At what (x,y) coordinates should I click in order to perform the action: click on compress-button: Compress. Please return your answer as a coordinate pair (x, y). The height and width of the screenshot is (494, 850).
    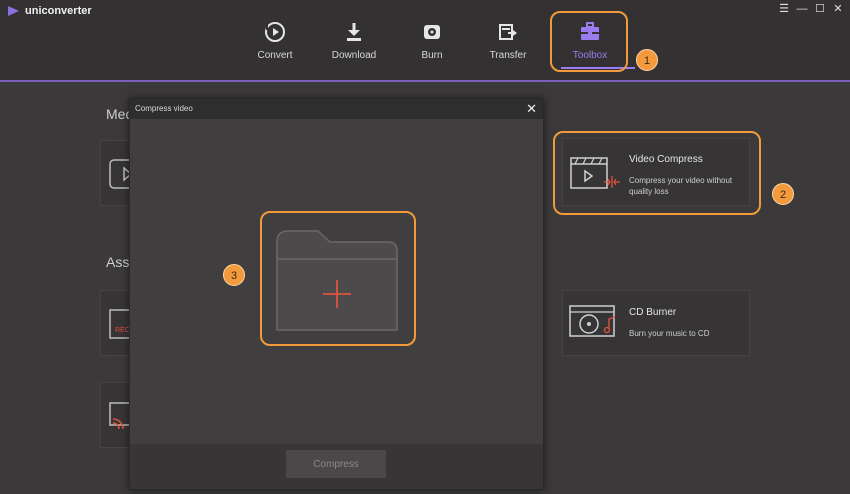
    Looking at the image, I should click on (336, 464).